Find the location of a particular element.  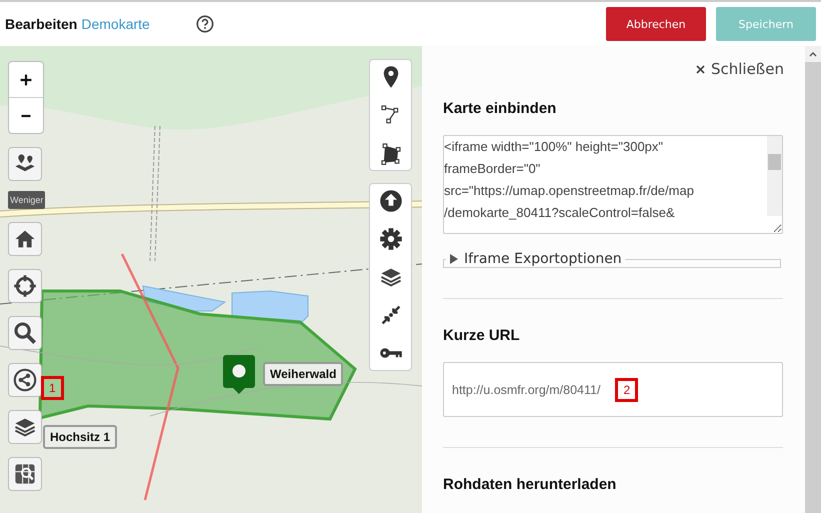

embed-code-field: <iframe width="100%" height="300px" frameBorder="0" src="https://umap.openstreetmap.fr/de/map /demokarte_80411?scaleControl=false& is located at coordinates (613, 184).